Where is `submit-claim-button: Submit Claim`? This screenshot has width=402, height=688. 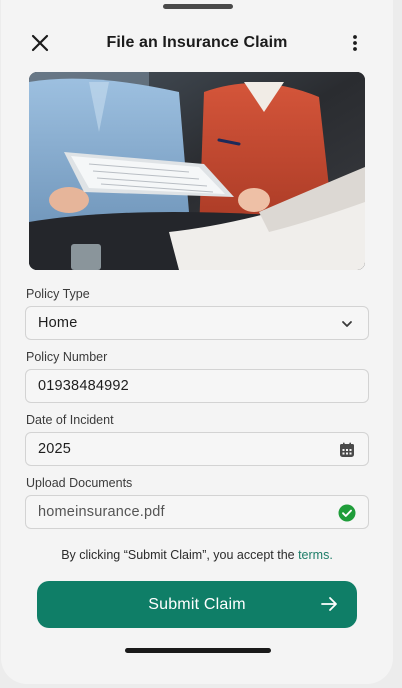
submit-claim-button: Submit Claim is located at coordinates (197, 604).